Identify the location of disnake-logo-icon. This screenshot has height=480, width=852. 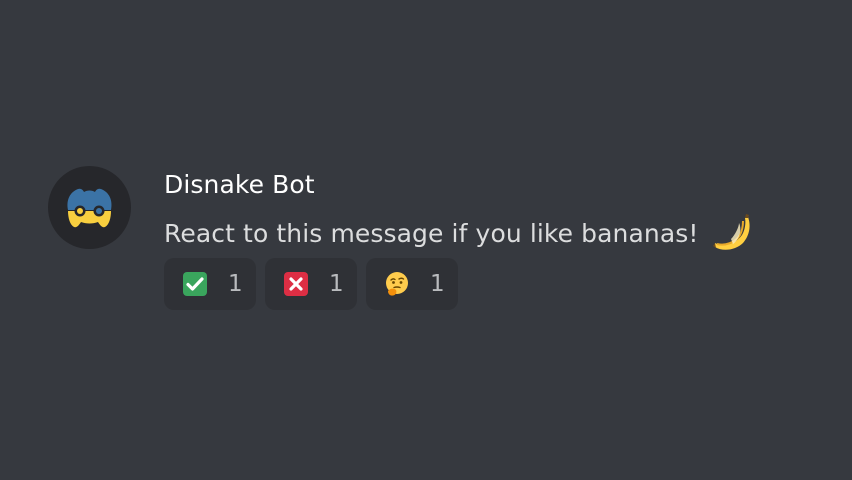
(89, 208).